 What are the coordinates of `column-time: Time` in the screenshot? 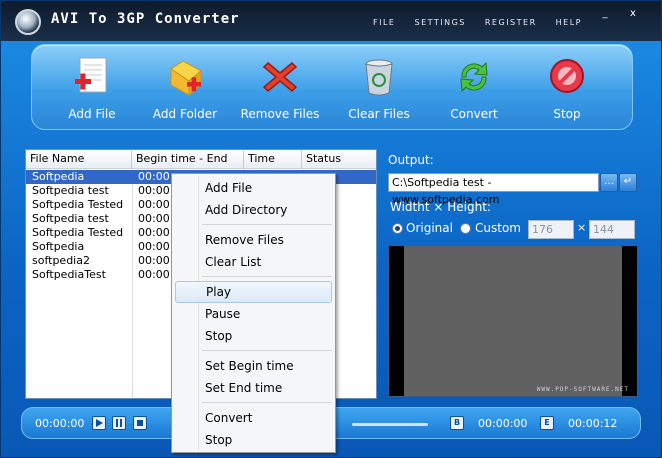 It's located at (273, 159).